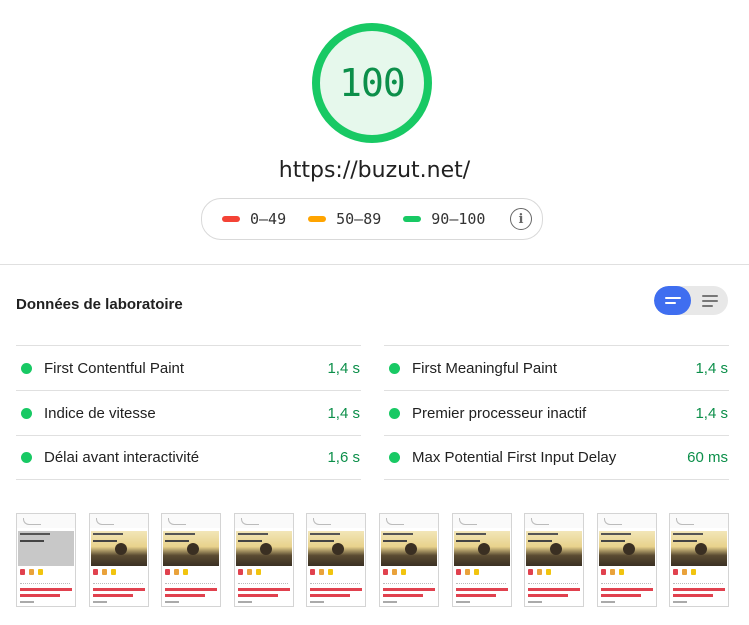  What do you see at coordinates (114, 368) in the screenshot?
I see `metric-label: First Contentful Paint` at bounding box center [114, 368].